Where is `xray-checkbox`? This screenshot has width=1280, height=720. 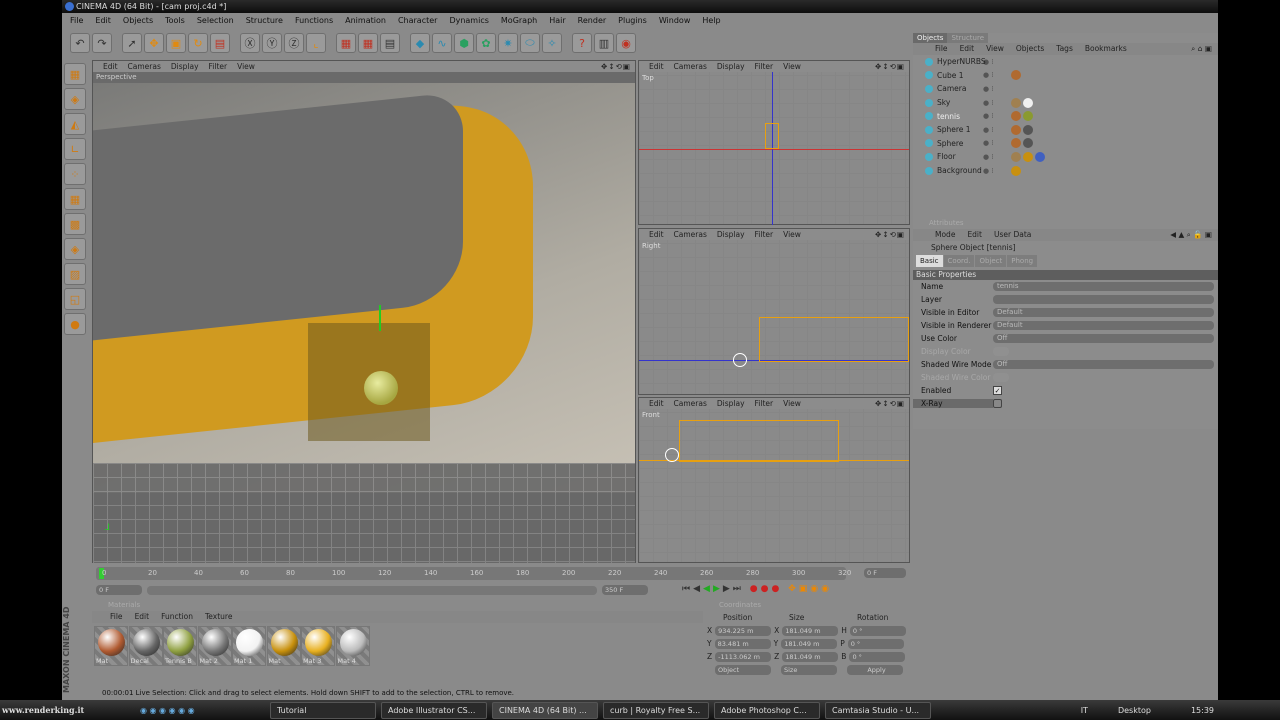
xray-checkbox is located at coordinates (997, 403).